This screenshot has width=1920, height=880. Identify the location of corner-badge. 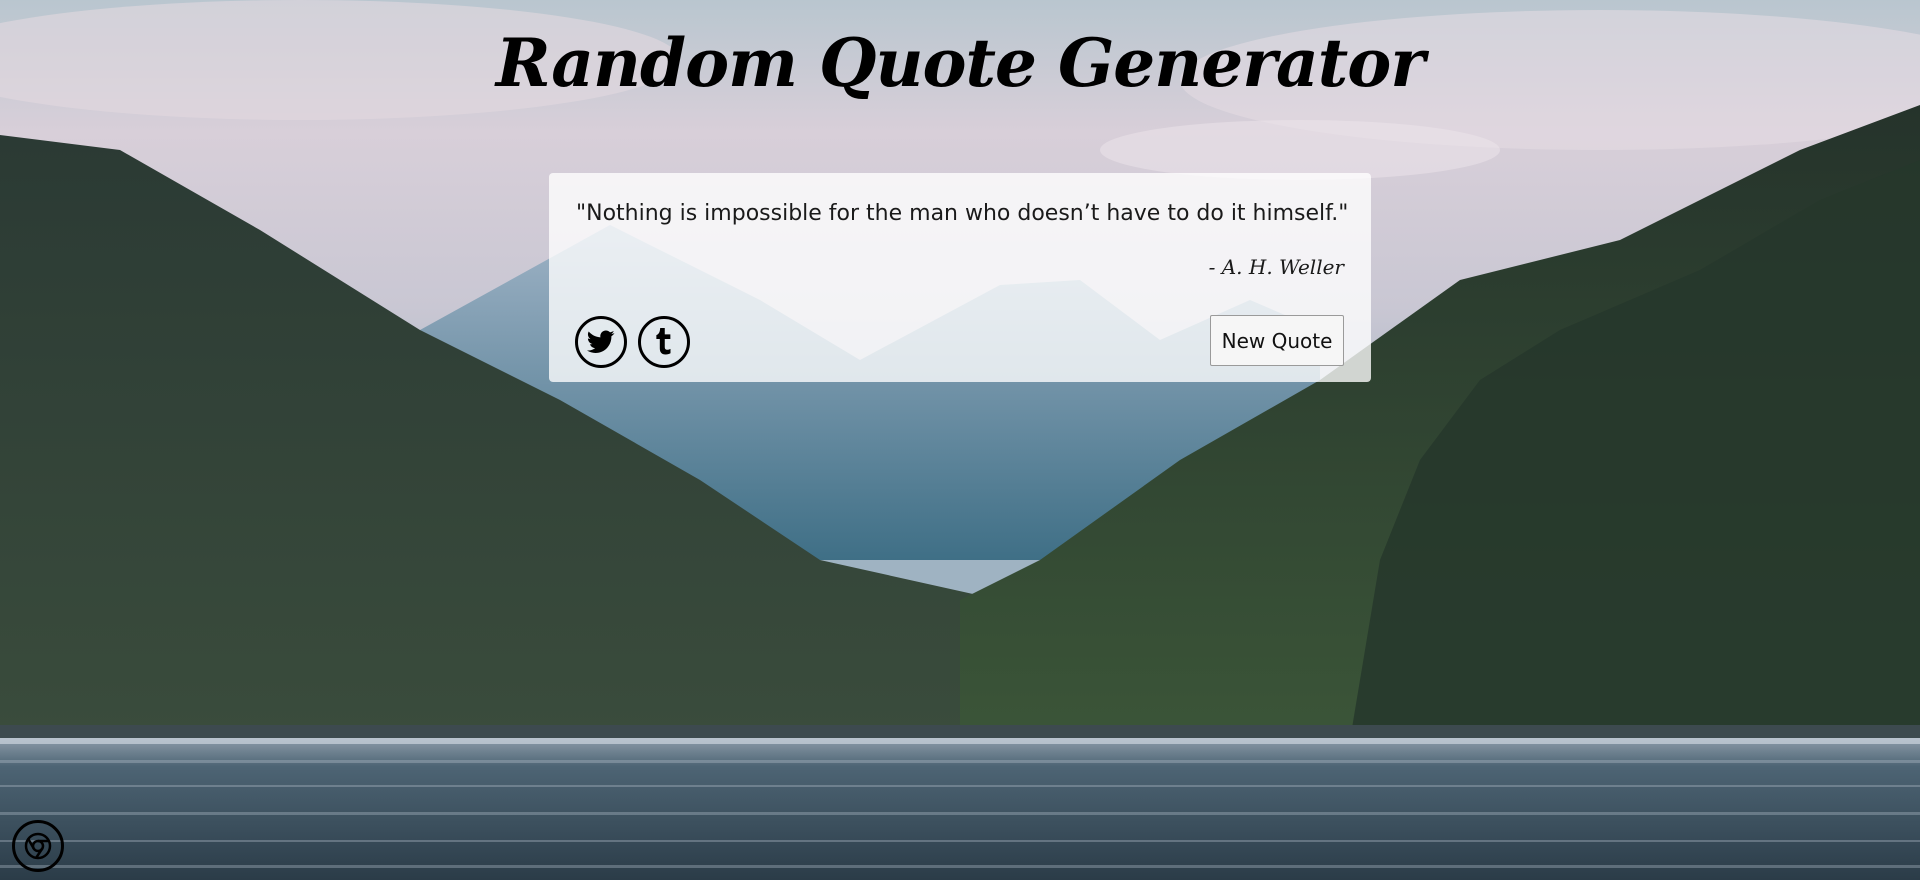
(38, 846).